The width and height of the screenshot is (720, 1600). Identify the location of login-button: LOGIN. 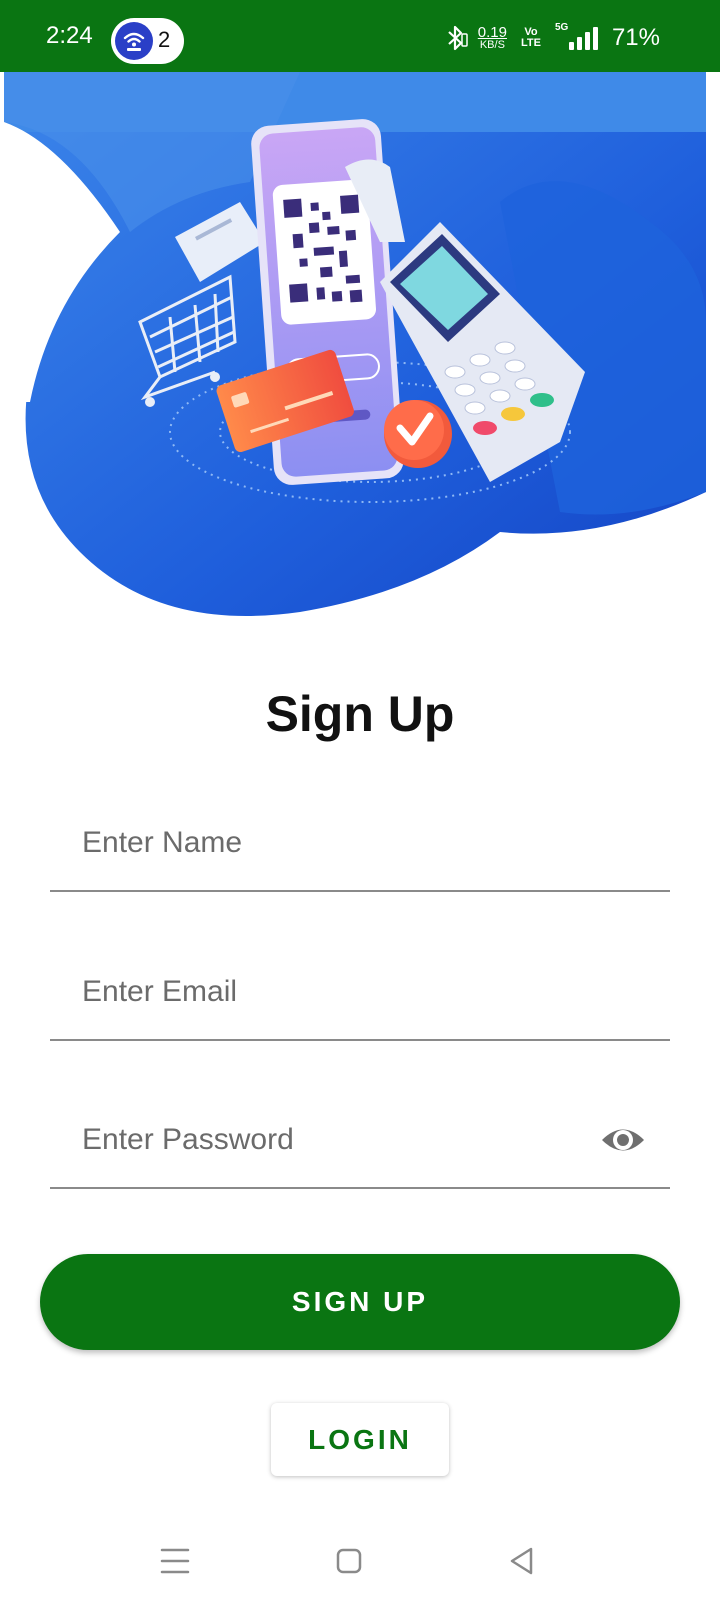
(360, 1439).